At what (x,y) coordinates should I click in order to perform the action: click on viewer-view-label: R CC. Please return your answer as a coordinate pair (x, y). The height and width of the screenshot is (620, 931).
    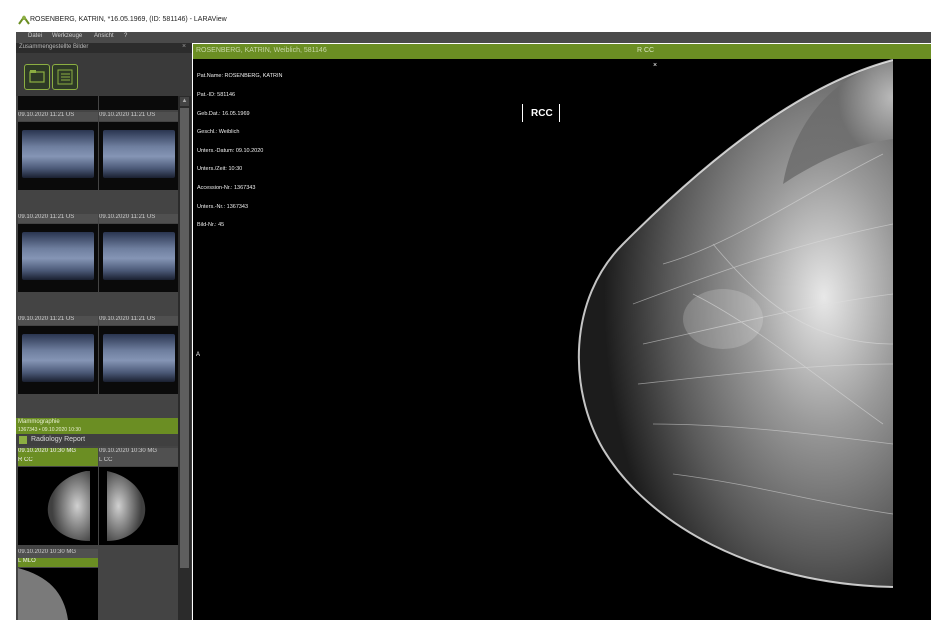
    Looking at the image, I should click on (646, 50).